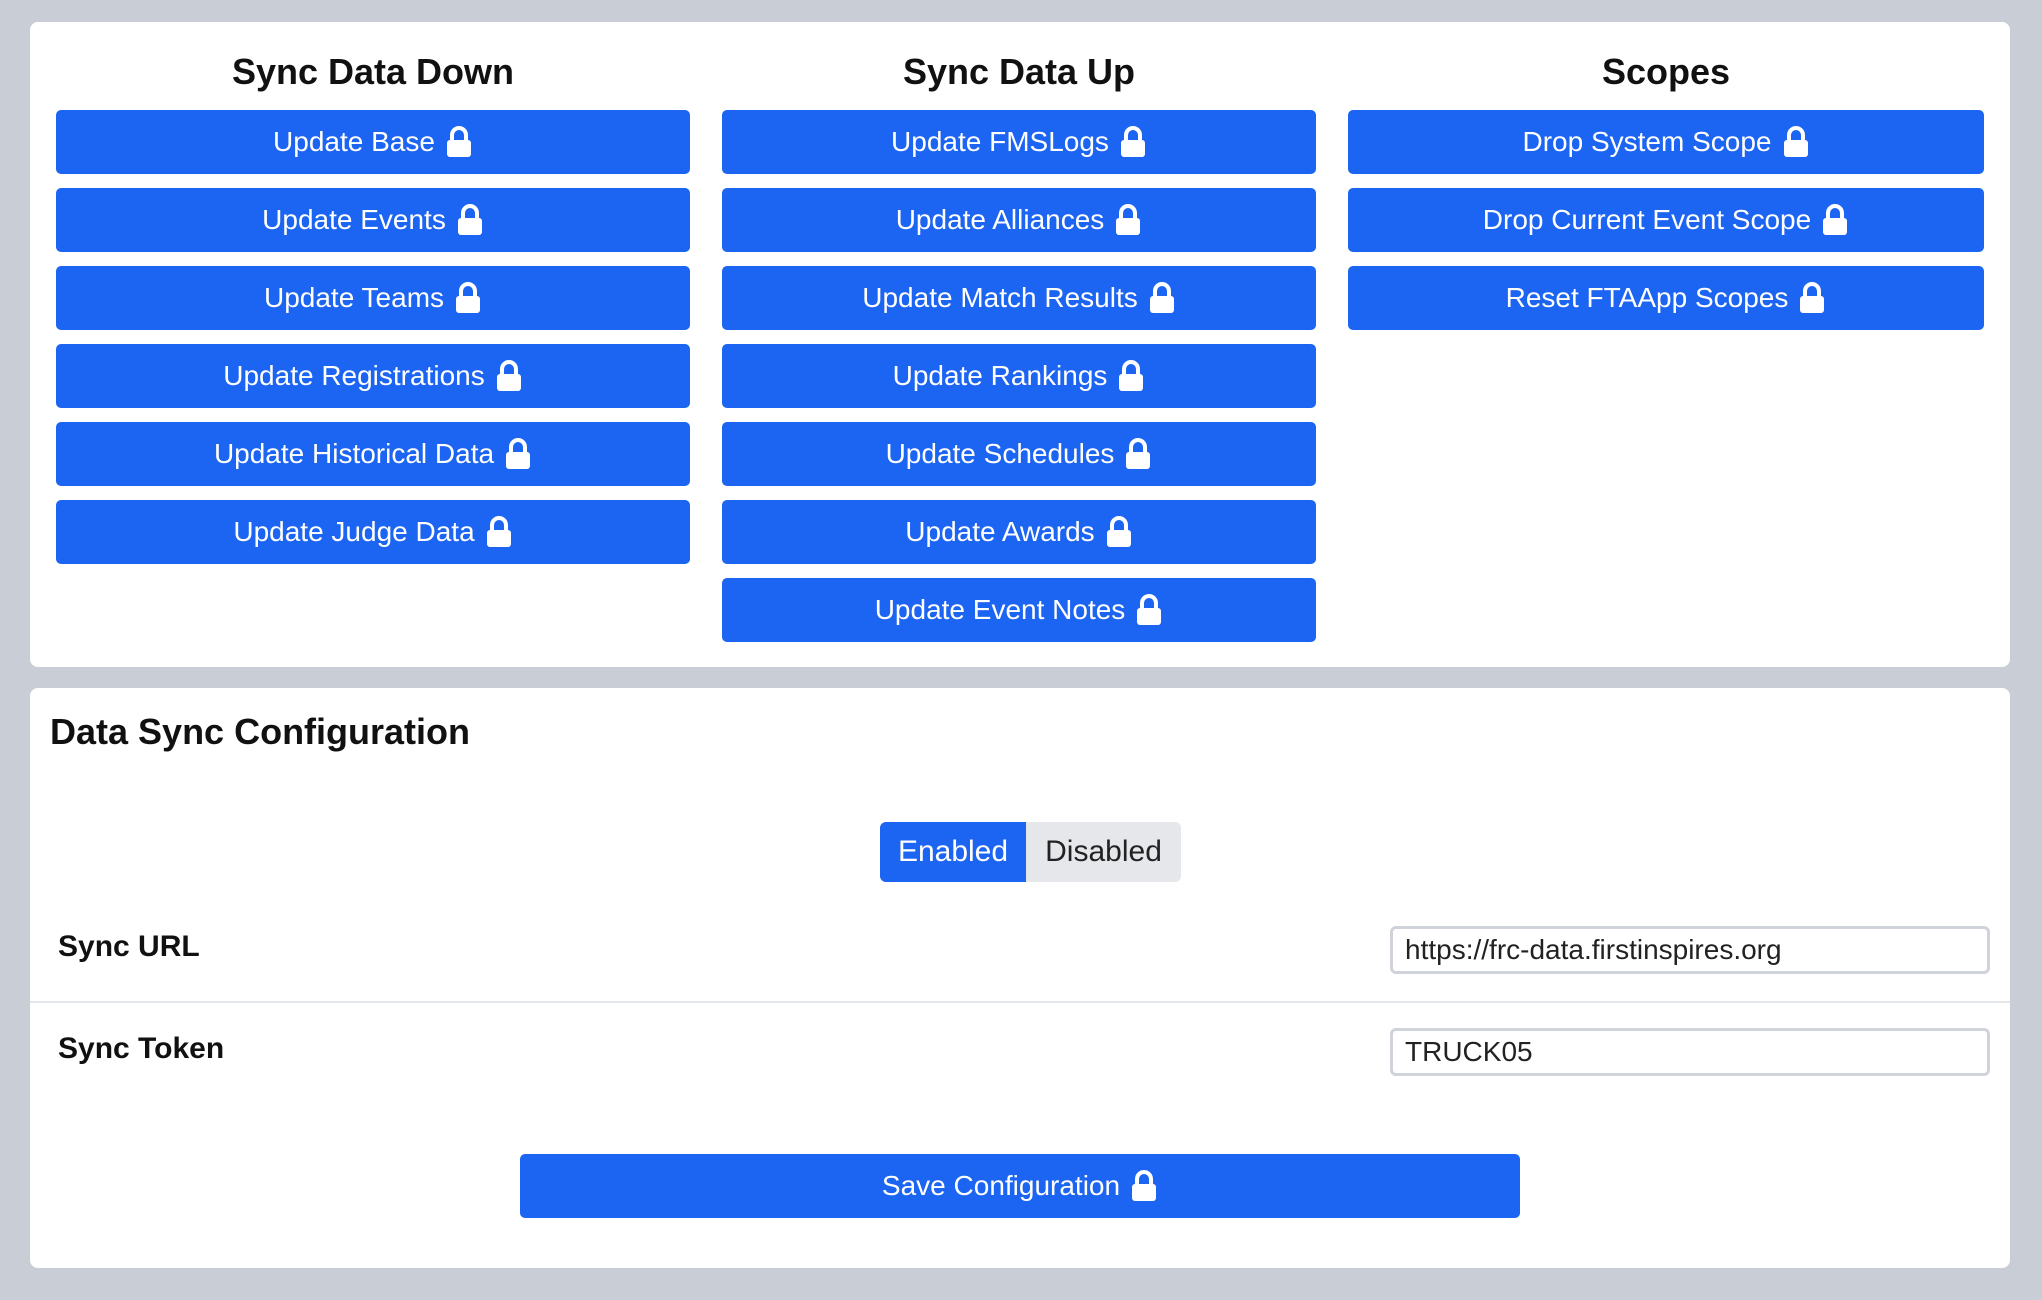  I want to click on update-teams-button: Update Teams, so click(373, 298).